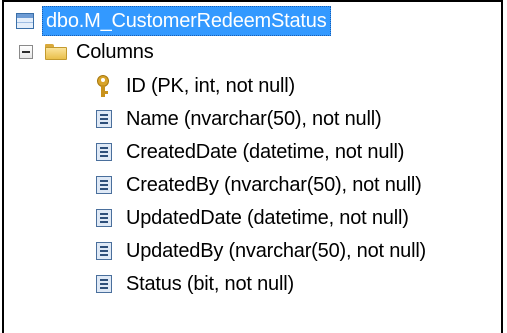  I want to click on folder-icon, so click(56, 52).